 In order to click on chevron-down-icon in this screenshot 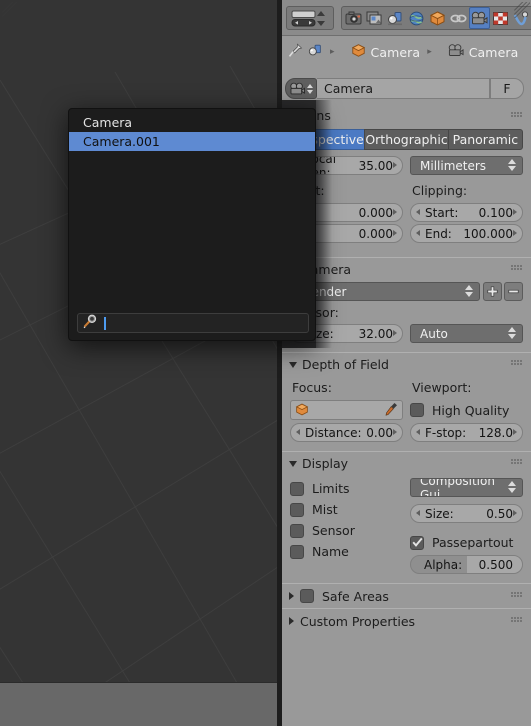, I will do `click(293, 464)`.